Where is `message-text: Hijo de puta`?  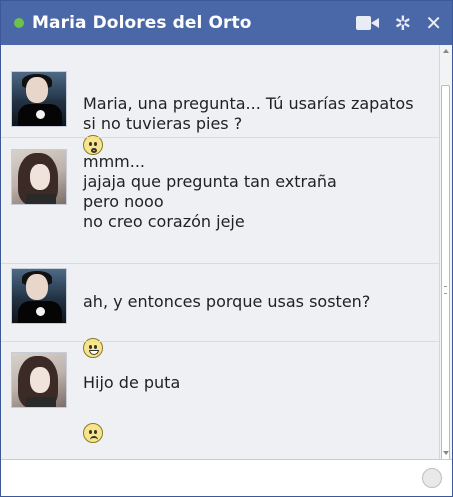 message-text: Hijo de puta is located at coordinates (253, 398).